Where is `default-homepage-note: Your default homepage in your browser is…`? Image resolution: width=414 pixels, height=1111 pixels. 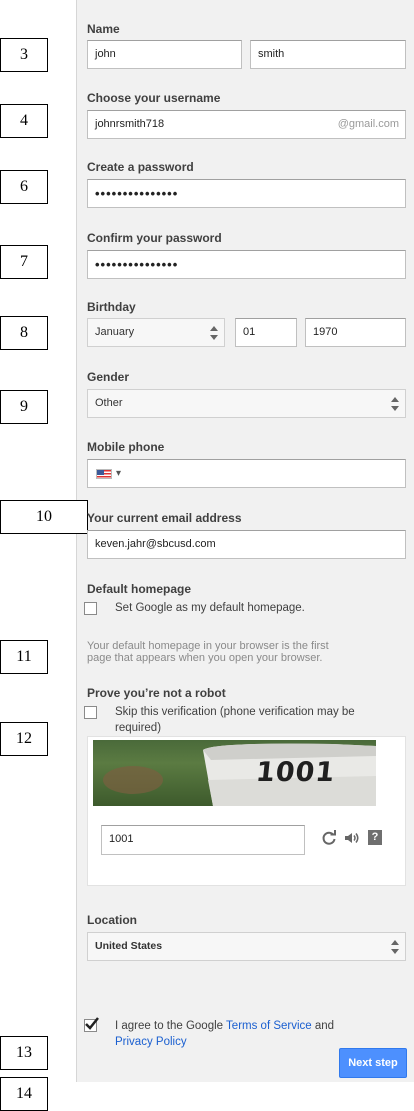
default-homepage-note: Your default homepage in your browser is… is located at coordinates (247, 652).